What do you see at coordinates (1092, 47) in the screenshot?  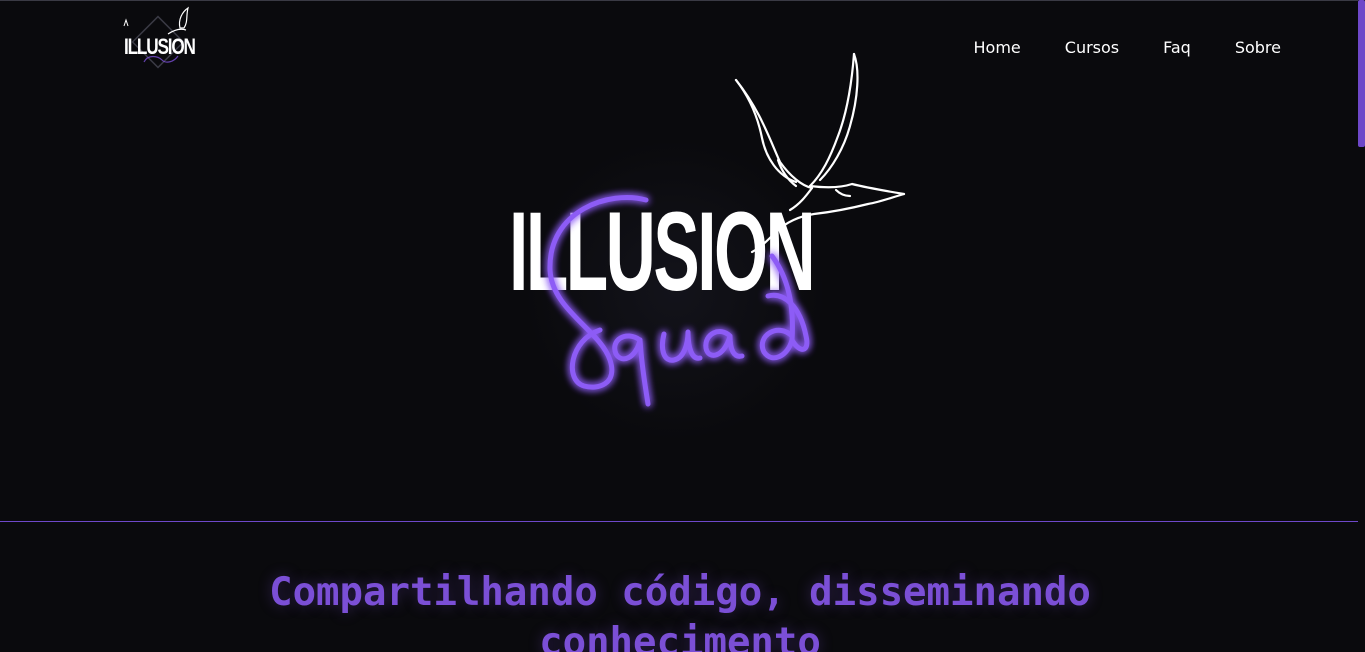 I see `nav-cursos: Cursos` at bounding box center [1092, 47].